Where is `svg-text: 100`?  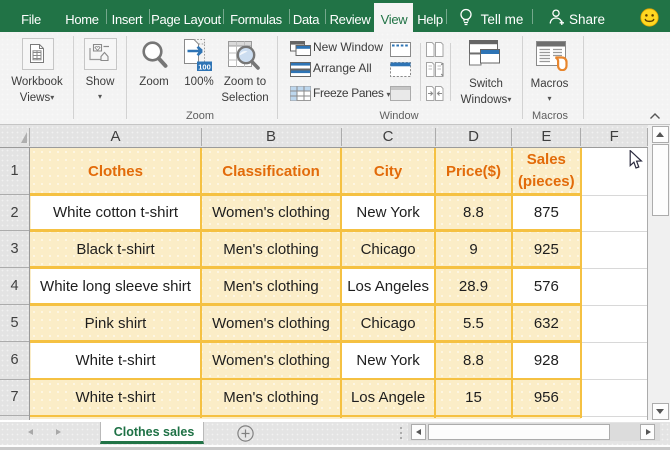
svg-text: 100 is located at coordinates (204, 66).